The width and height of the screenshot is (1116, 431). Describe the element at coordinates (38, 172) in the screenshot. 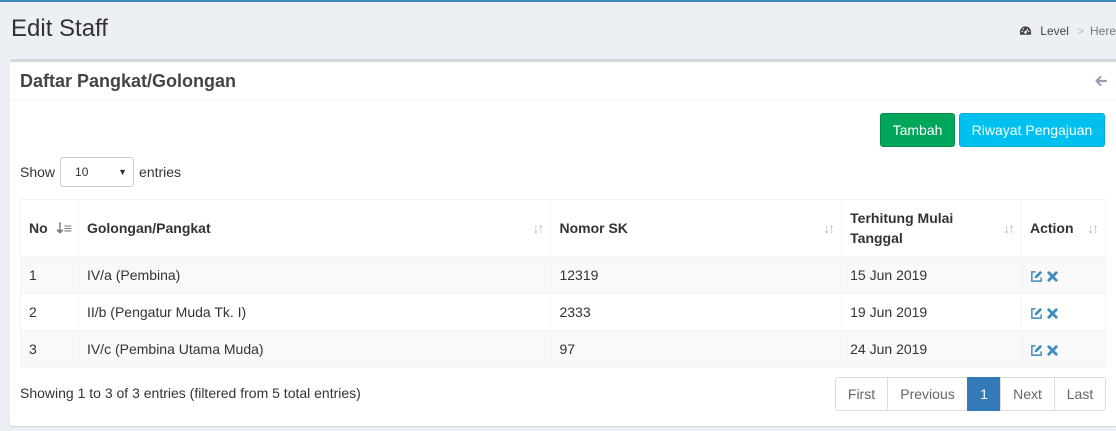

I see `show-label: Show` at that location.